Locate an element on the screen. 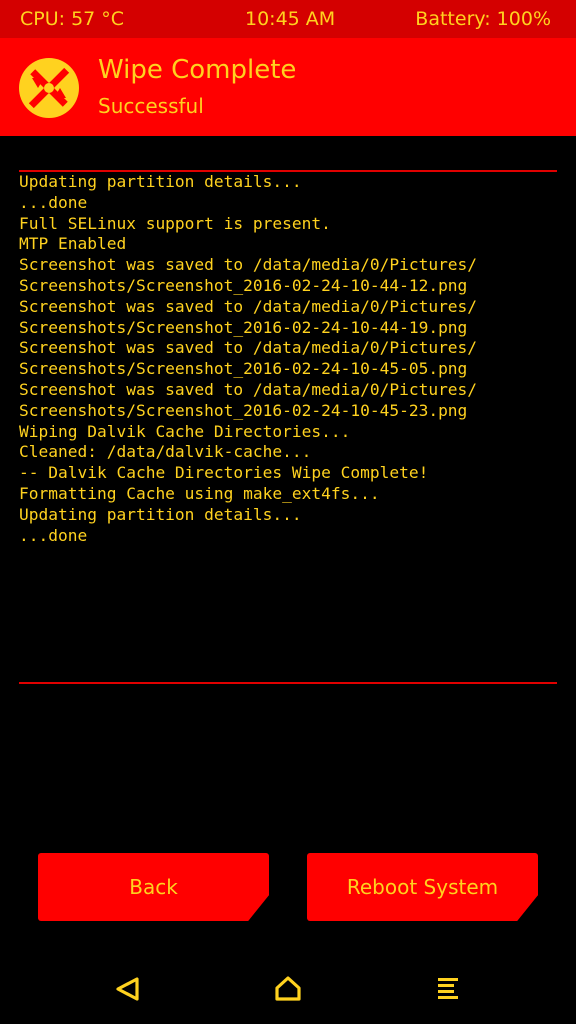  console-bottom-divider is located at coordinates (288, 683).